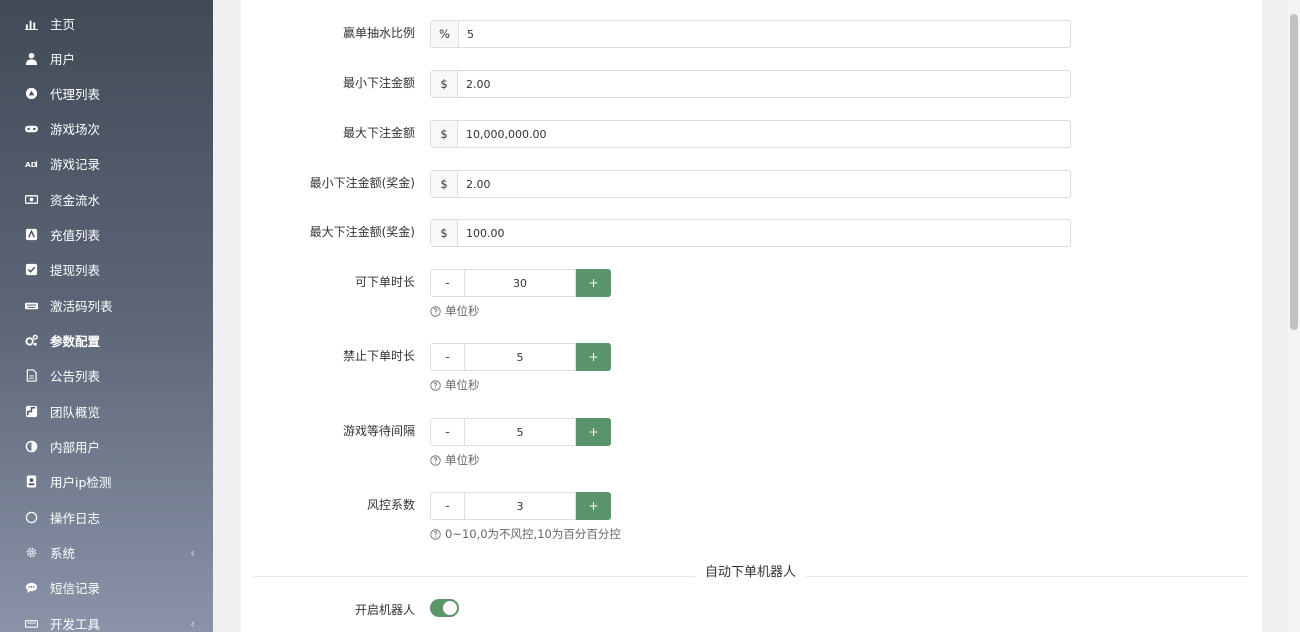 The height and width of the screenshot is (632, 1300). I want to click on sidebar-item-agents: 代理列表, so click(106, 93).